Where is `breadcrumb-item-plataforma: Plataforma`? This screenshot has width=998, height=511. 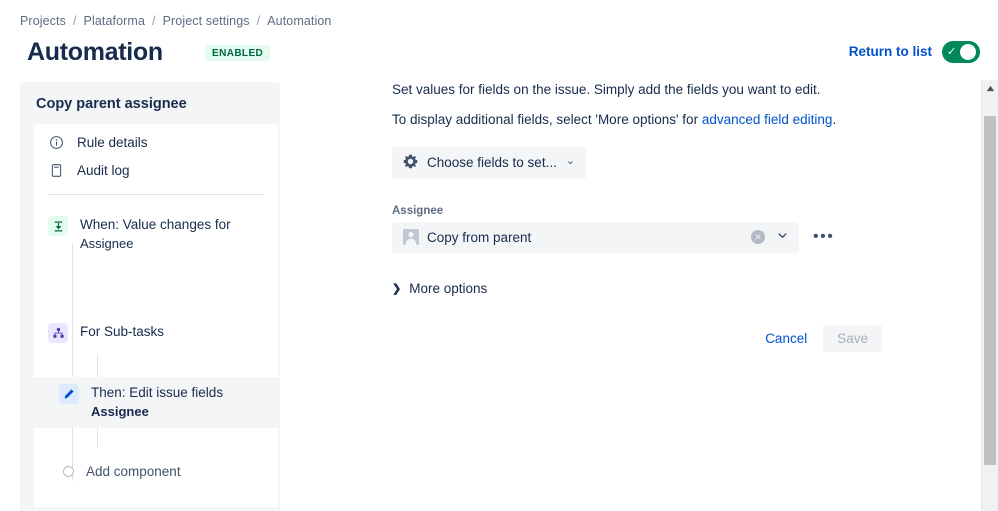 breadcrumb-item-plataforma: Plataforma is located at coordinates (114, 21).